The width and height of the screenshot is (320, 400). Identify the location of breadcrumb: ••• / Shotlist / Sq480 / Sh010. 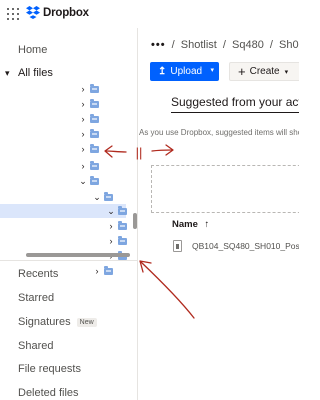
(225, 45).